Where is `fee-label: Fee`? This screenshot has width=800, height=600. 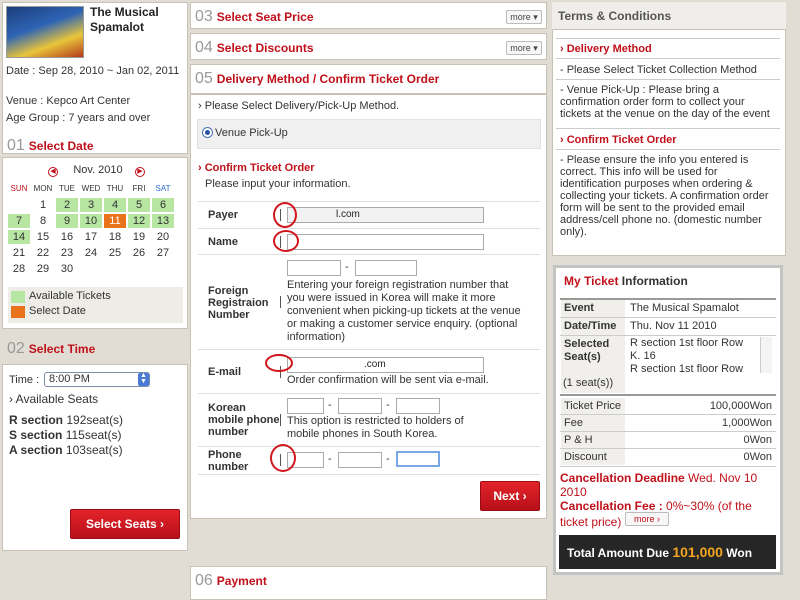 fee-label: Fee is located at coordinates (593, 423).